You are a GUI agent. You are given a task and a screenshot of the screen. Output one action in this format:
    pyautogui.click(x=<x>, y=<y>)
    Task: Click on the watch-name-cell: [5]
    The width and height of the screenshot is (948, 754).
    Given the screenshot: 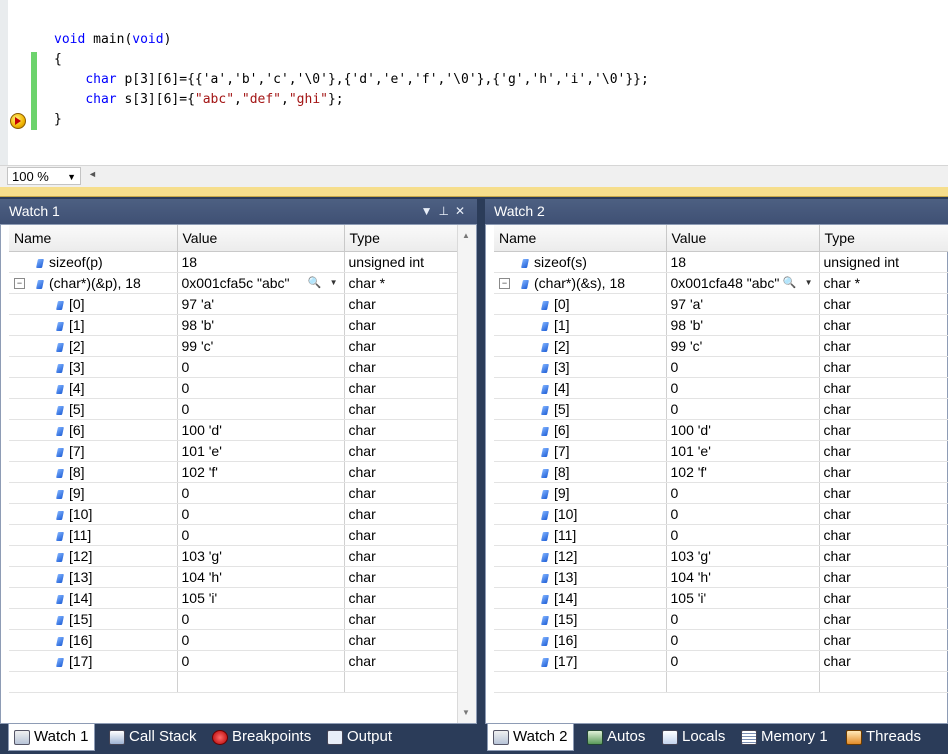 What is the action you would take?
    pyautogui.click(x=93, y=409)
    